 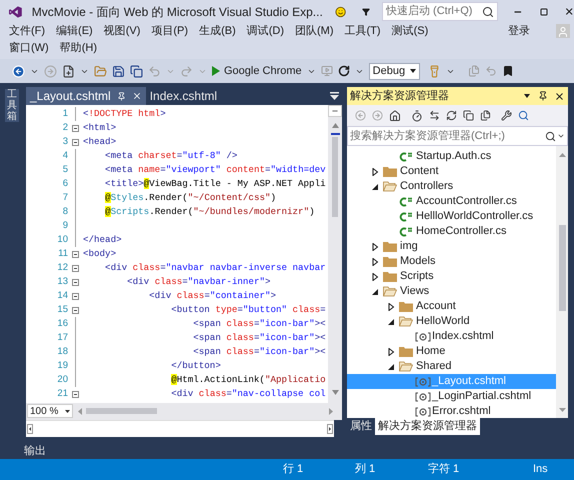 What do you see at coordinates (335, 392) in the screenshot?
I see `scroll-down-icon` at bounding box center [335, 392].